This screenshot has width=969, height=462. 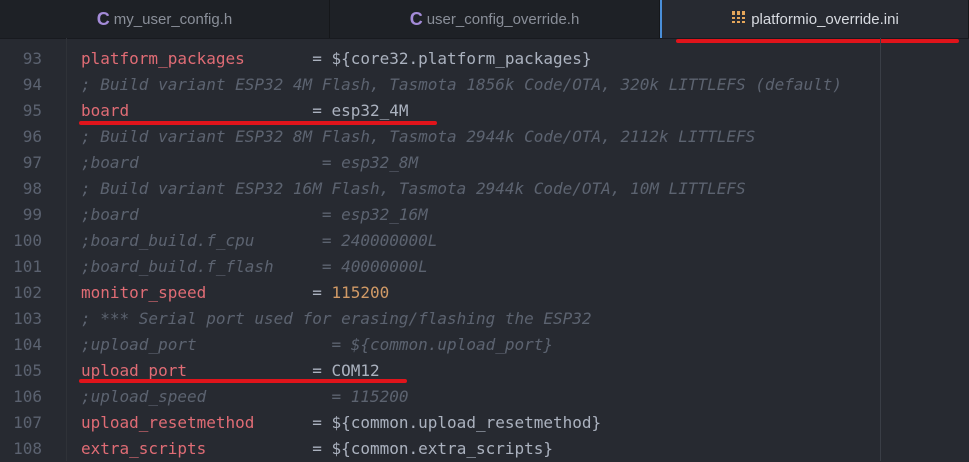 What do you see at coordinates (27, 344) in the screenshot?
I see `line-number: 104` at bounding box center [27, 344].